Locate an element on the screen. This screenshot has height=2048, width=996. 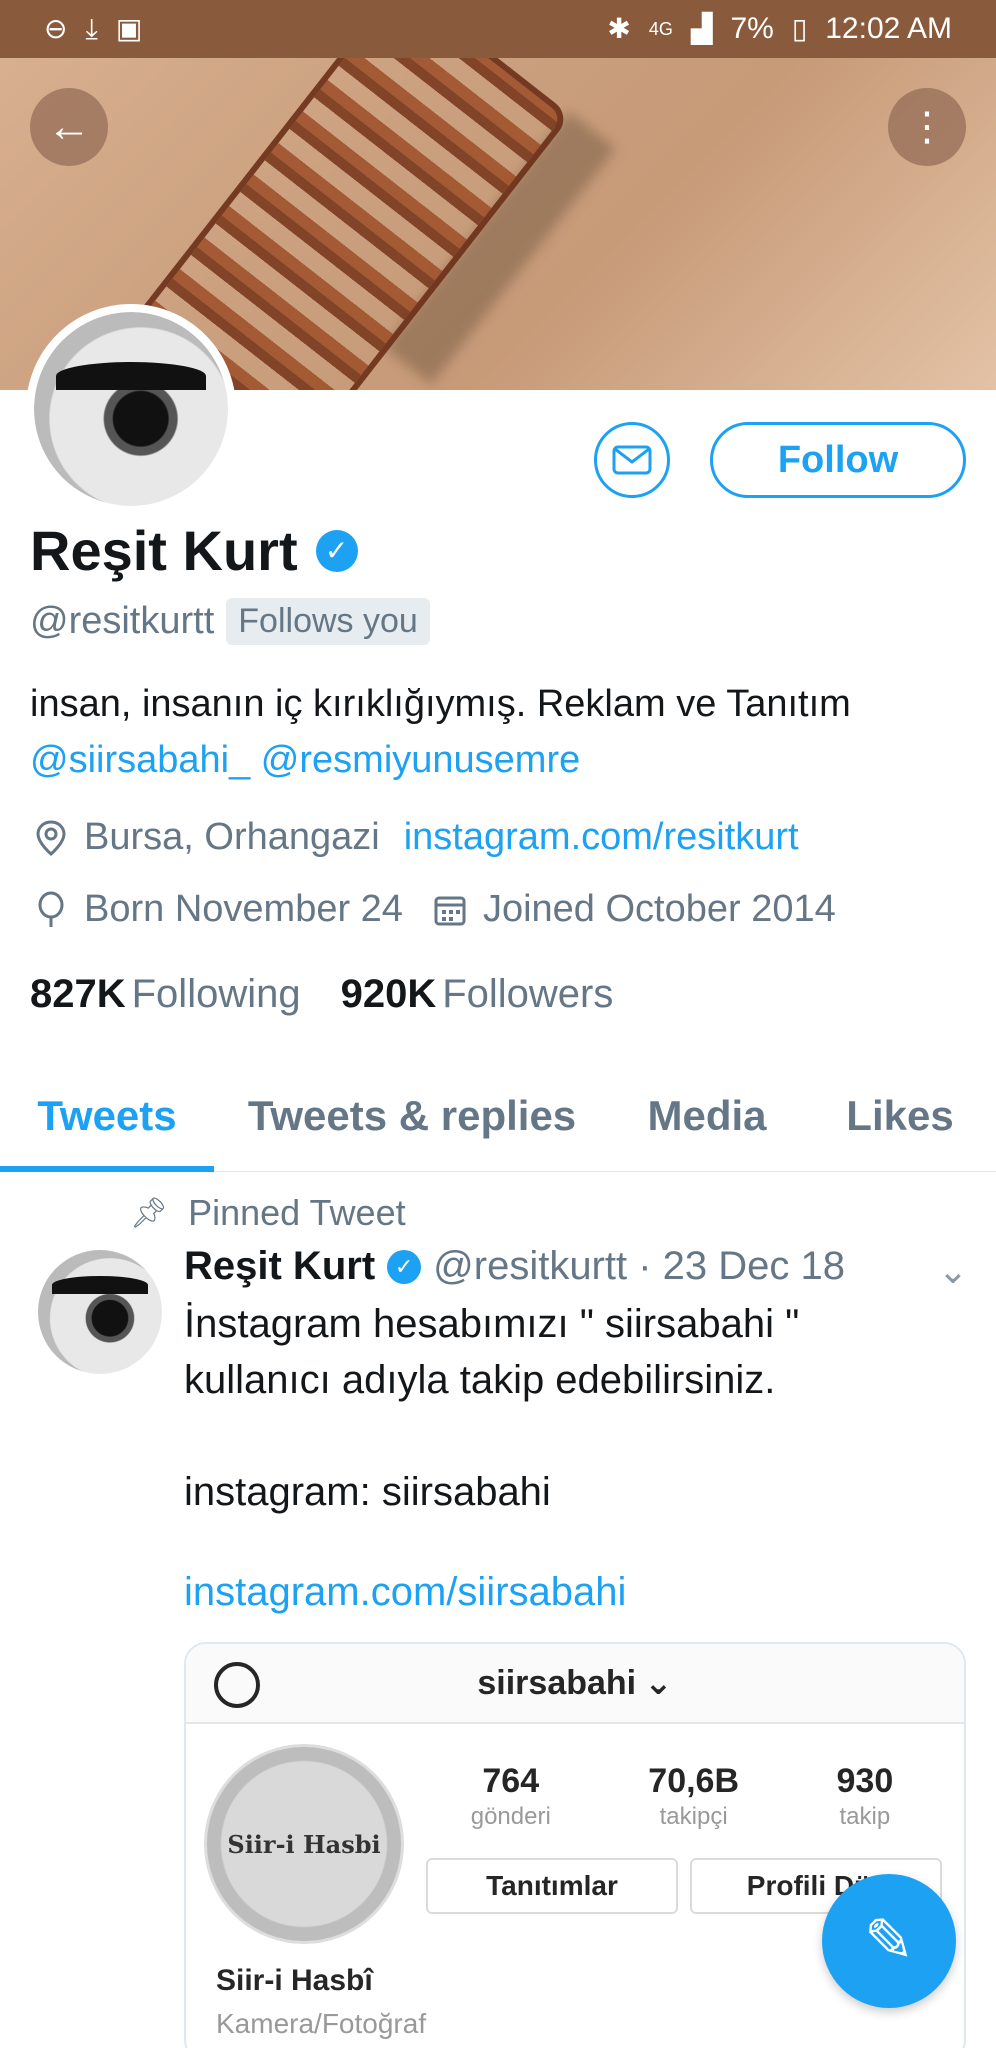
profile-avatar is located at coordinates (131, 409).